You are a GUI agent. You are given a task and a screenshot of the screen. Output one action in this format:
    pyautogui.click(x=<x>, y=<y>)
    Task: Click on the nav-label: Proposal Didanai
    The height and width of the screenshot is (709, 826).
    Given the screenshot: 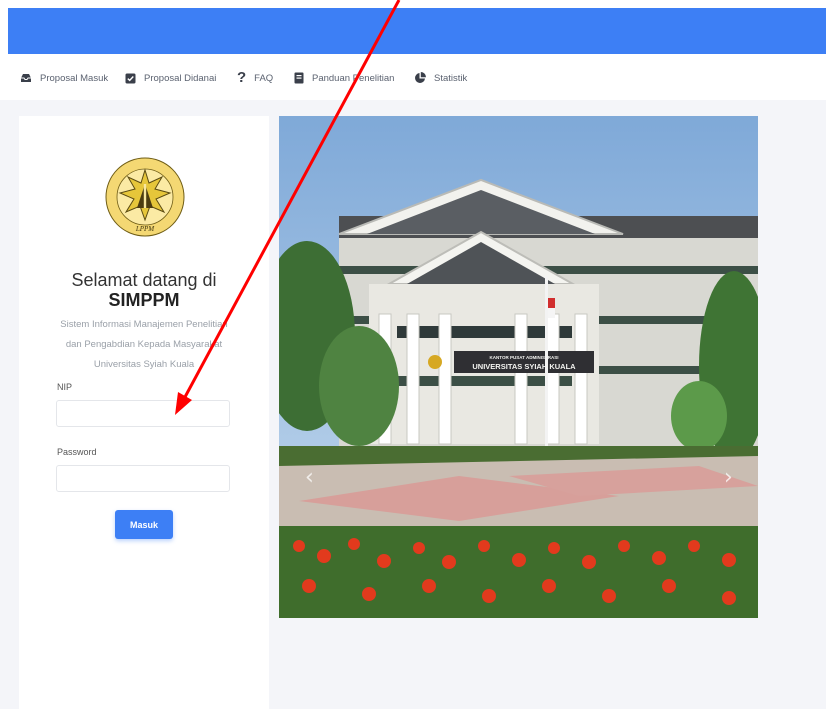 What is the action you would take?
    pyautogui.click(x=180, y=78)
    